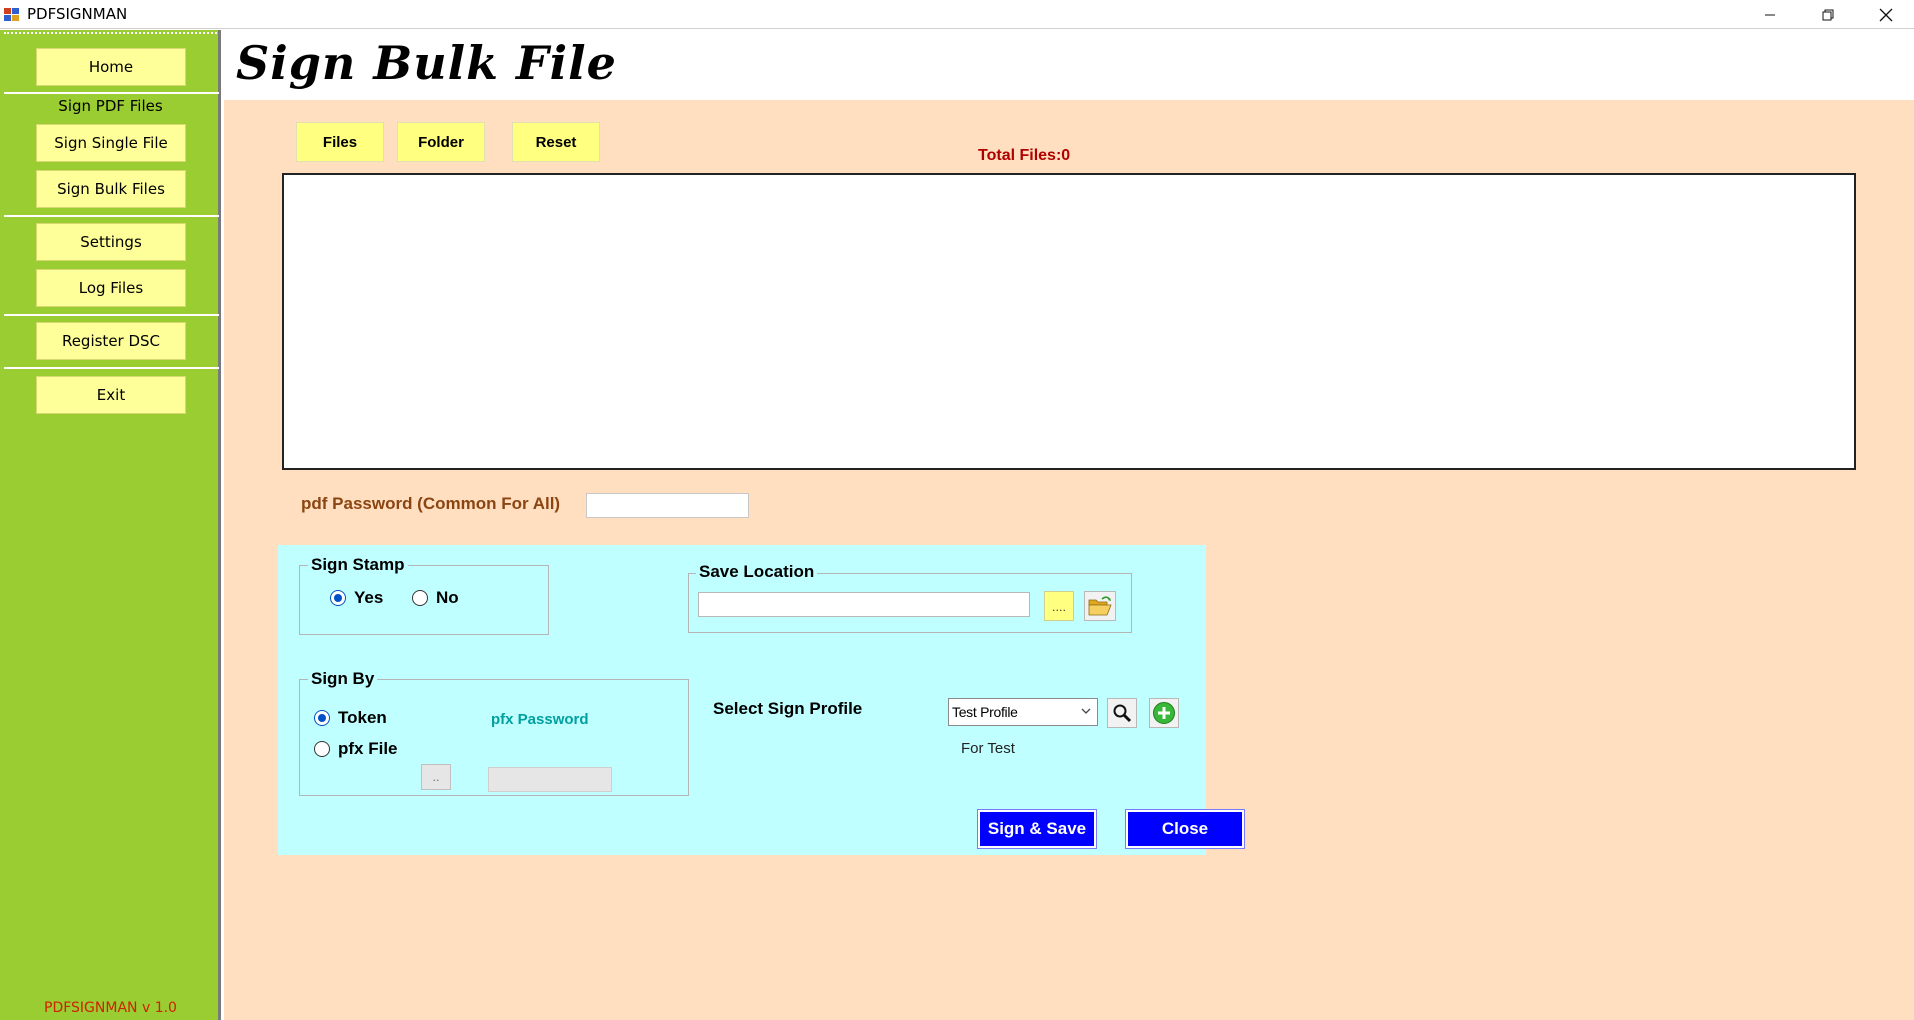 The height and width of the screenshot is (1020, 1914). What do you see at coordinates (358, 565) in the screenshot?
I see `sign-stamp-title: Sign Stamp` at bounding box center [358, 565].